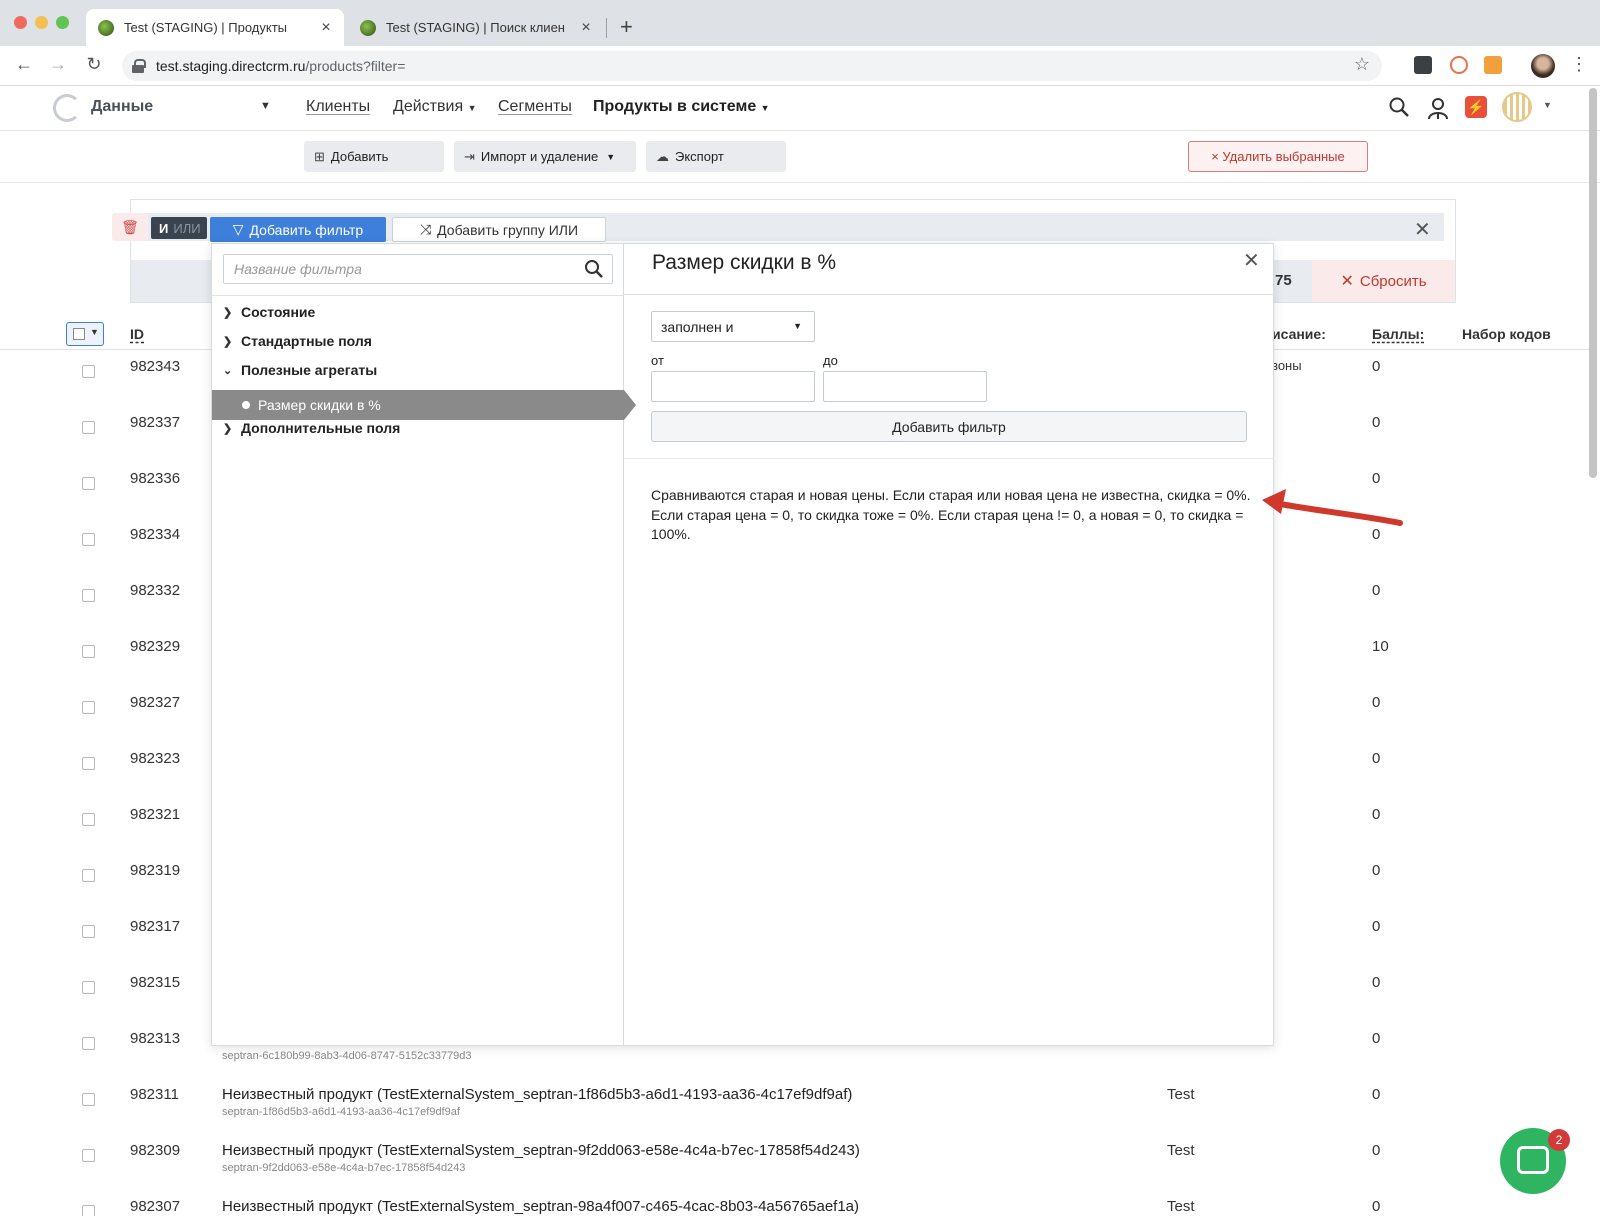  I want to click on to-input, so click(905, 386).